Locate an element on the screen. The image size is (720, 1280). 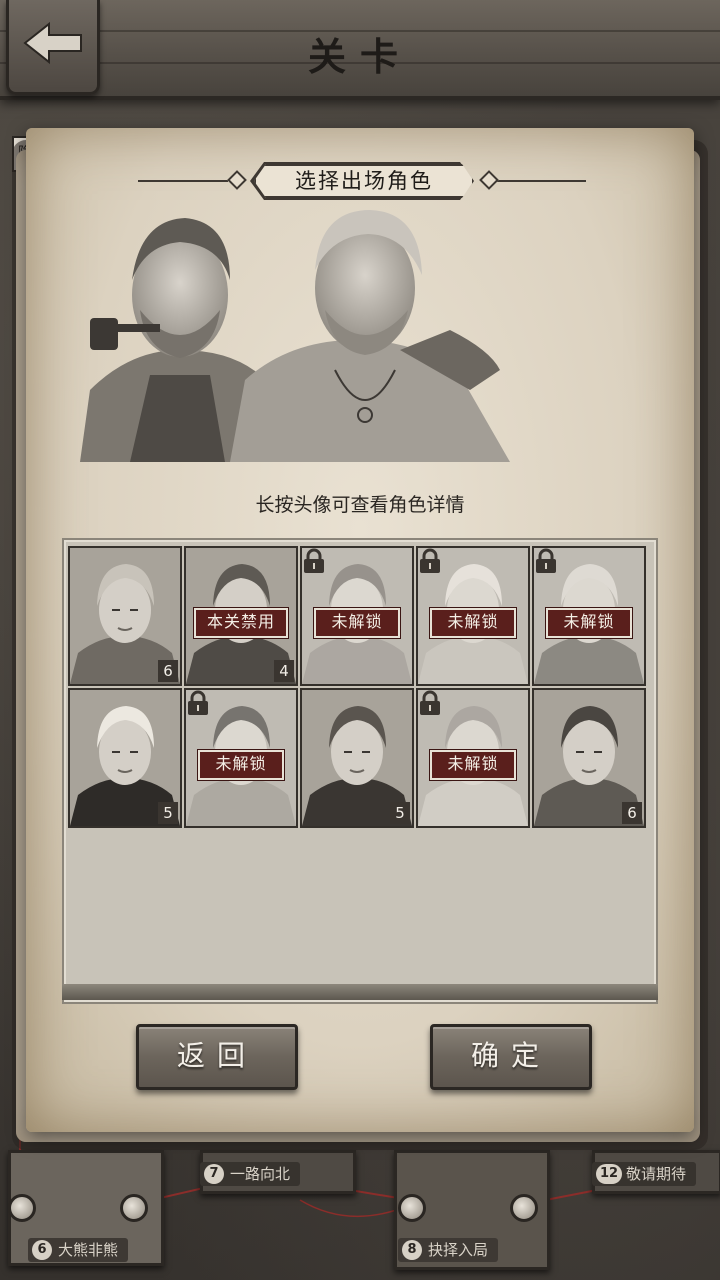
dialog-title: 选择出场角色 is located at coordinates (364, 181).